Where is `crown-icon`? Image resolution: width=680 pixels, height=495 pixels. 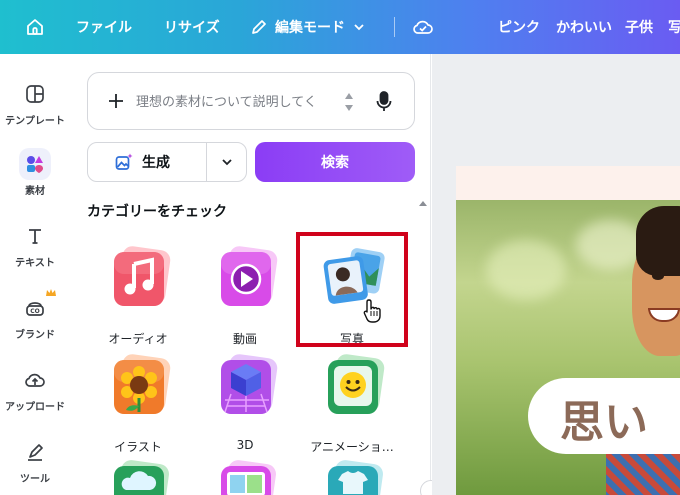 crown-icon is located at coordinates (51, 292).